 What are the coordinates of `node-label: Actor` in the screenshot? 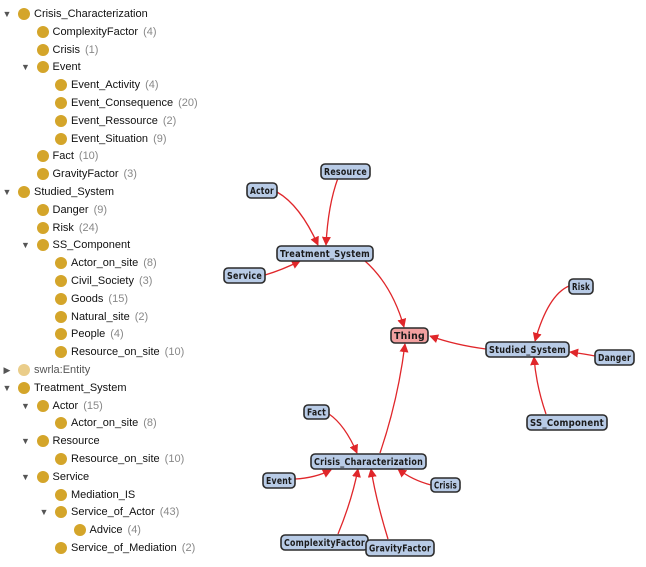 It's located at (262, 191).